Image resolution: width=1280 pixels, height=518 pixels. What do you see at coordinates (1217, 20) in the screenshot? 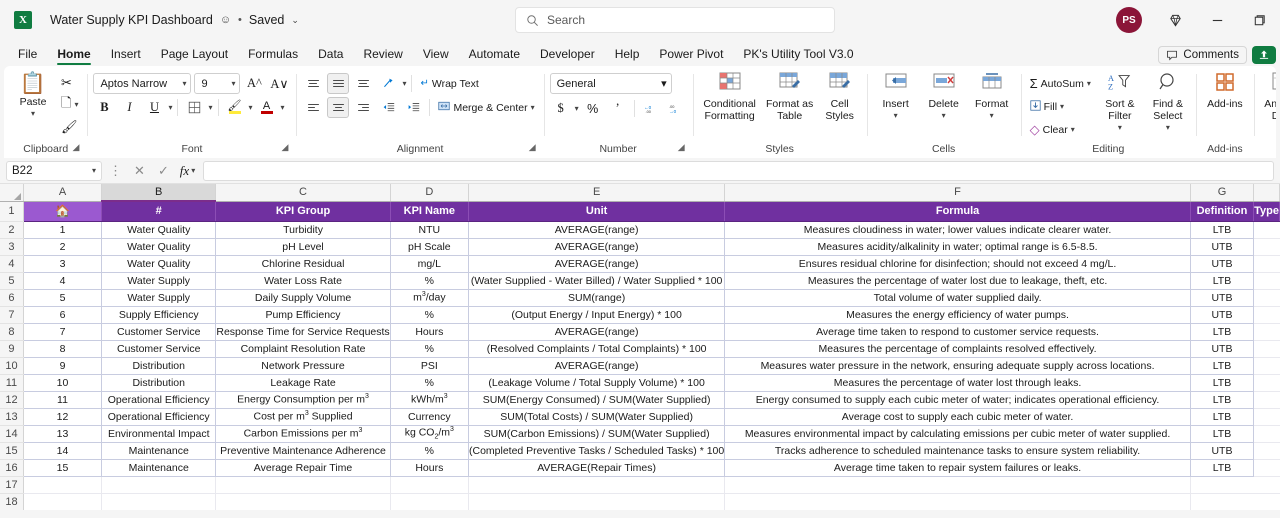
I see `minimize-button` at bounding box center [1217, 20].